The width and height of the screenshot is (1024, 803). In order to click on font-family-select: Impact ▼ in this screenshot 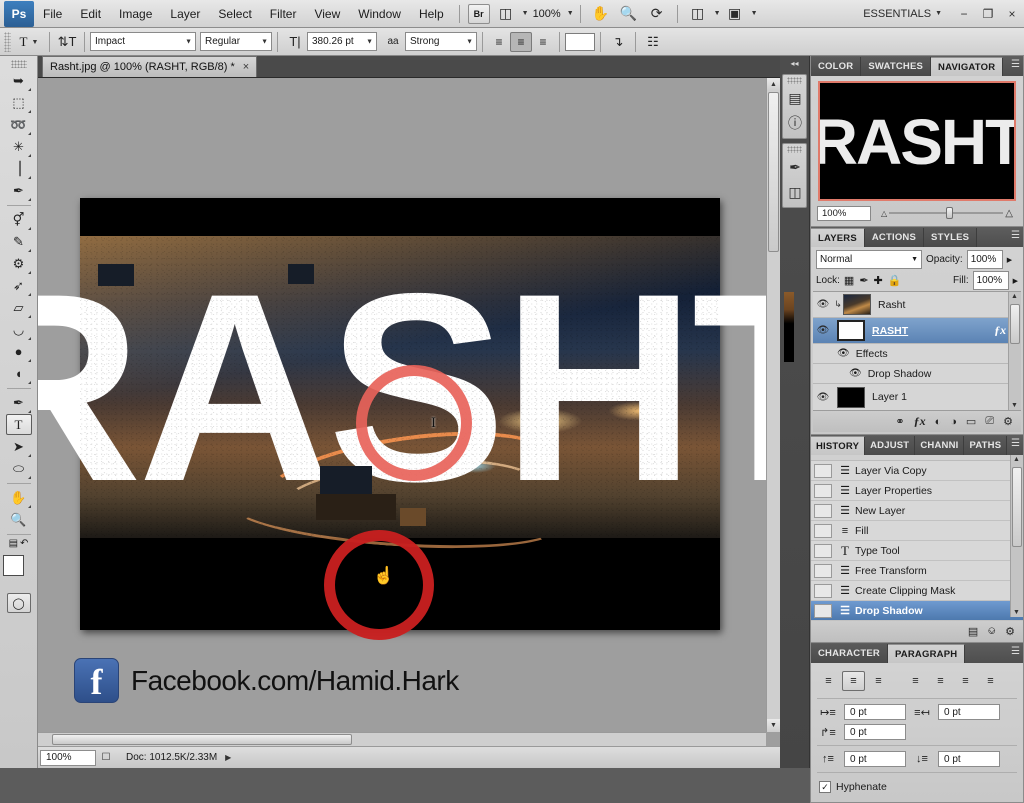, I will do `click(143, 41)`.